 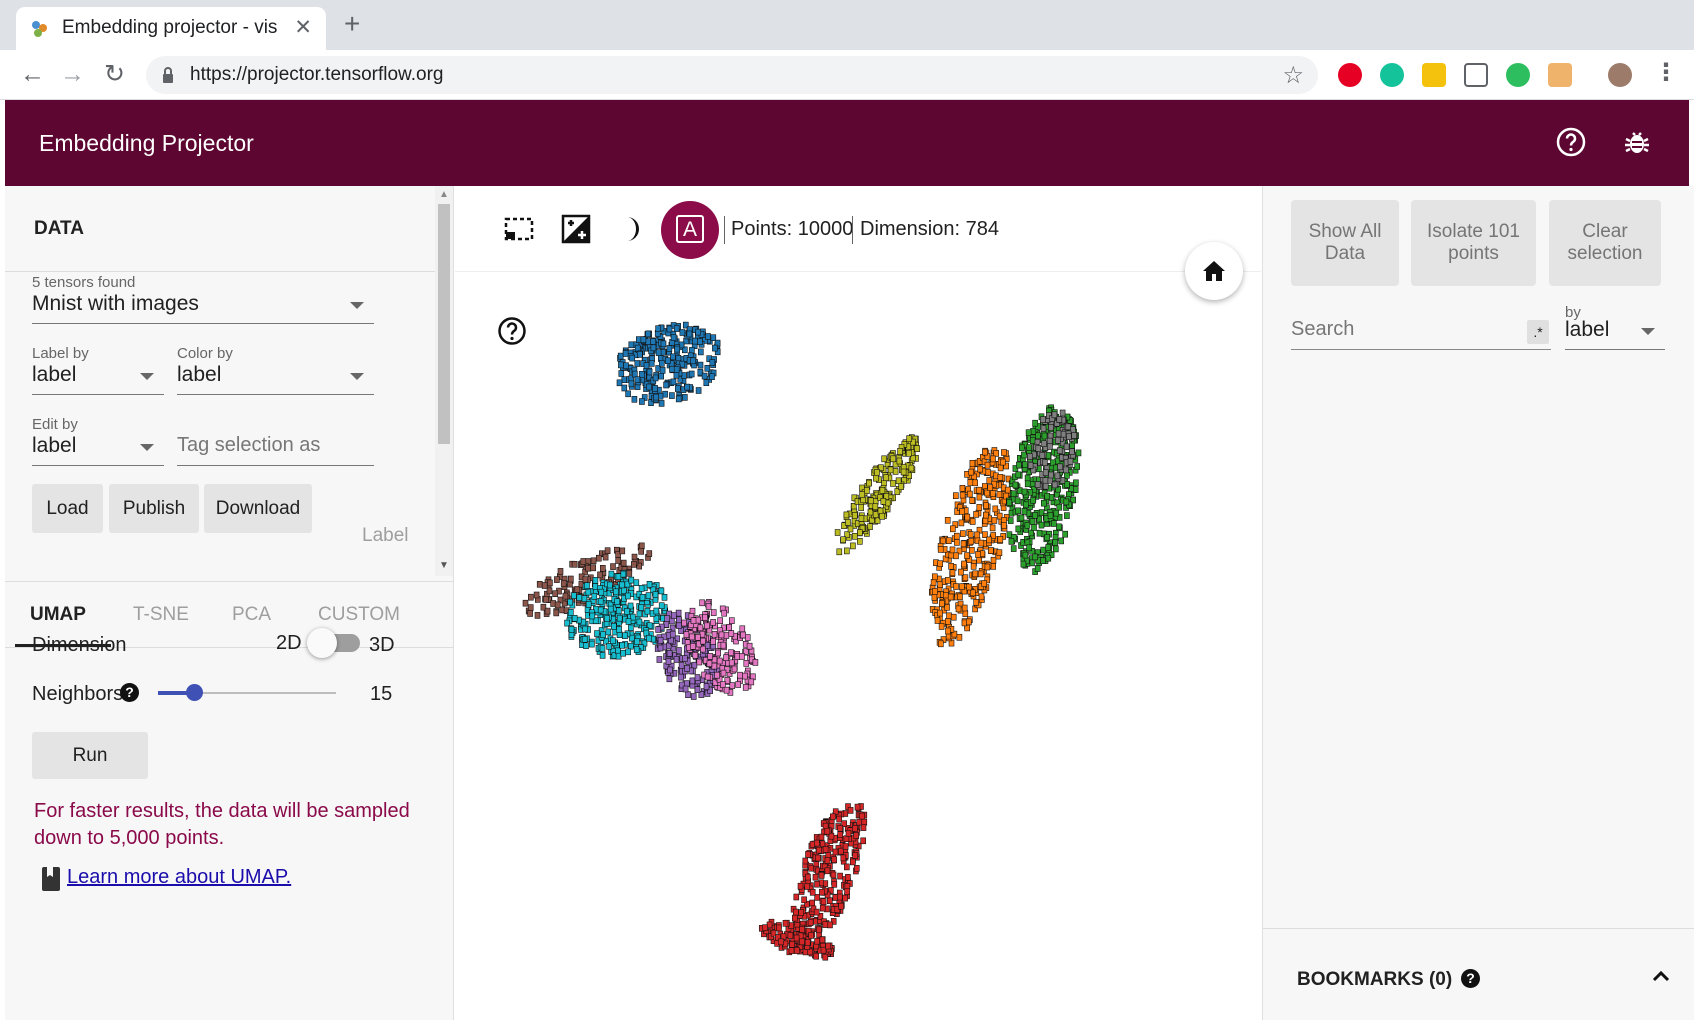 I want to click on dimension-toggle-knob, so click(x=322, y=643).